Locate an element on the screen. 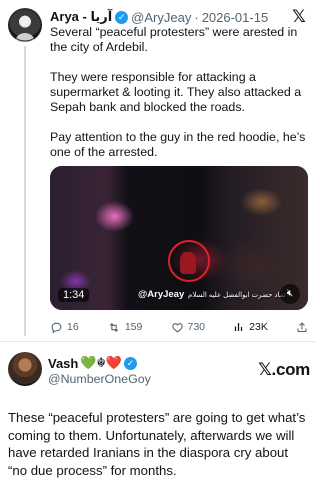  author-handle: @AryJeay is located at coordinates (161, 17).